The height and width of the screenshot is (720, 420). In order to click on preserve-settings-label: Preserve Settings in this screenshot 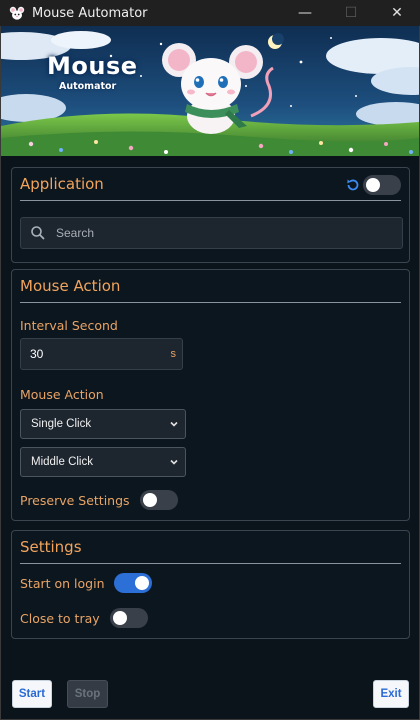, I will do `click(75, 500)`.